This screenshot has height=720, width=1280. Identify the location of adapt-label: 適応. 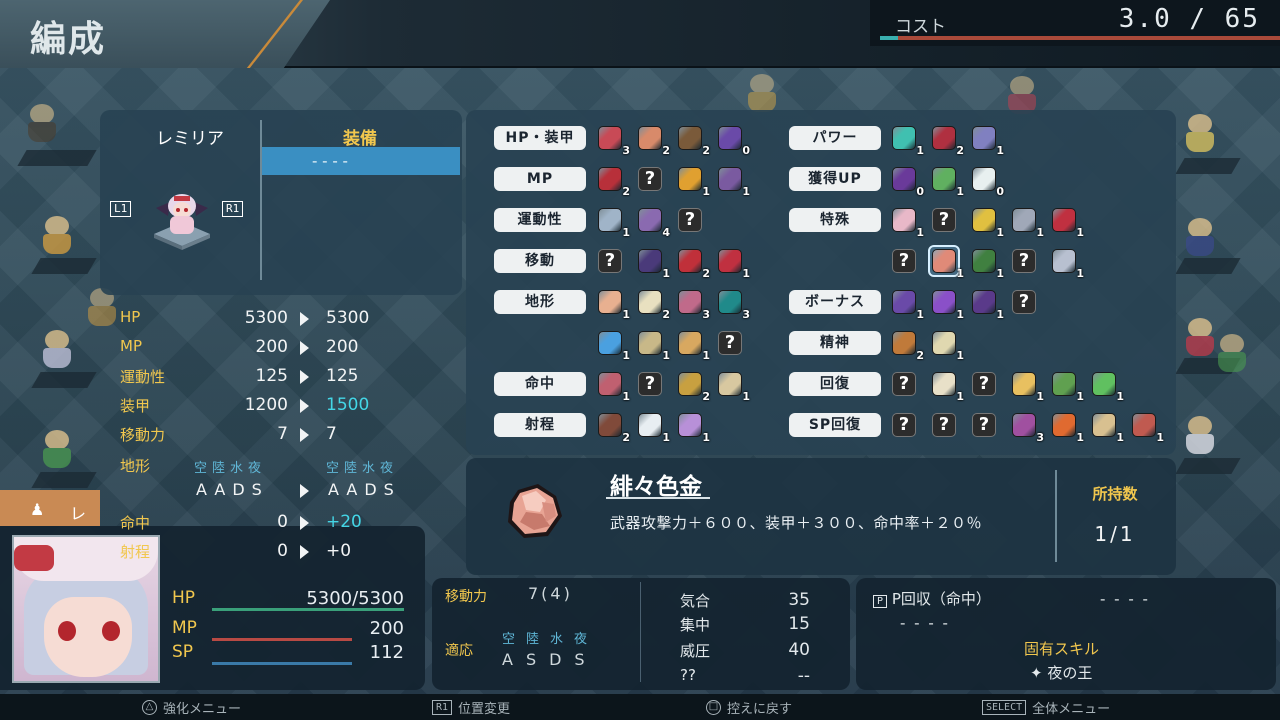
(459, 651).